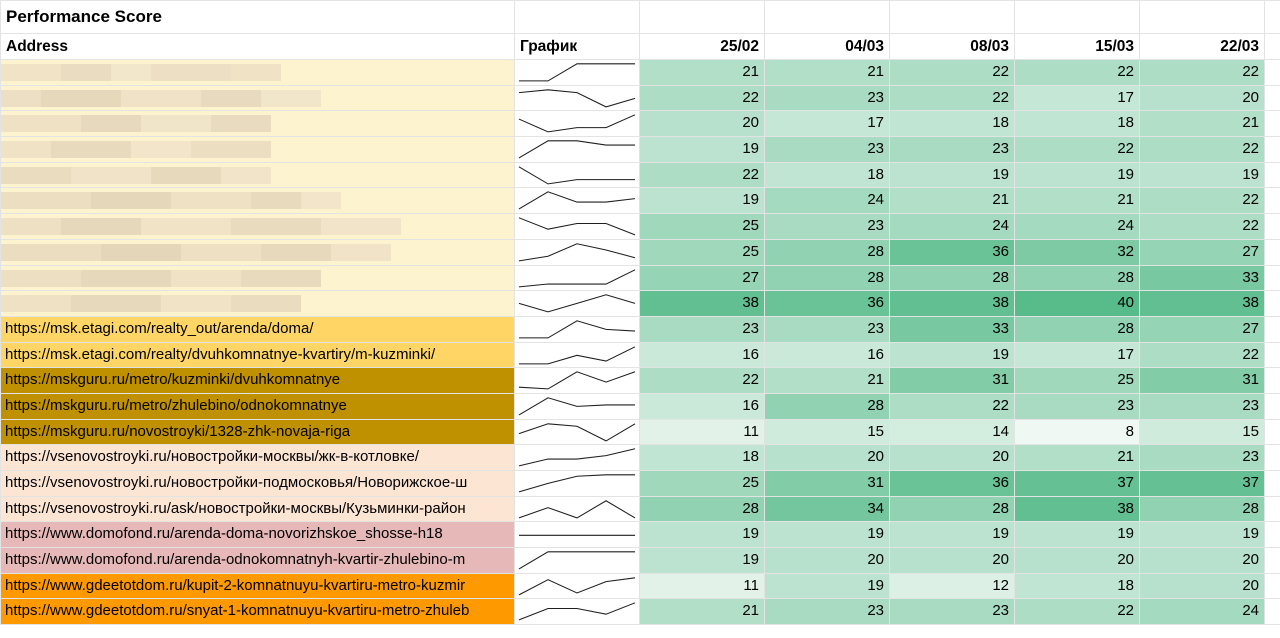  I want to click on score-cell: 37, so click(1202, 484).